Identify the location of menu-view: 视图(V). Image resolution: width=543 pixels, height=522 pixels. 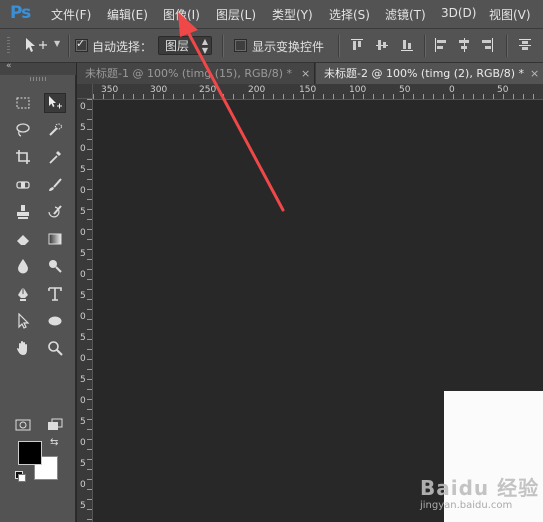
(510, 14).